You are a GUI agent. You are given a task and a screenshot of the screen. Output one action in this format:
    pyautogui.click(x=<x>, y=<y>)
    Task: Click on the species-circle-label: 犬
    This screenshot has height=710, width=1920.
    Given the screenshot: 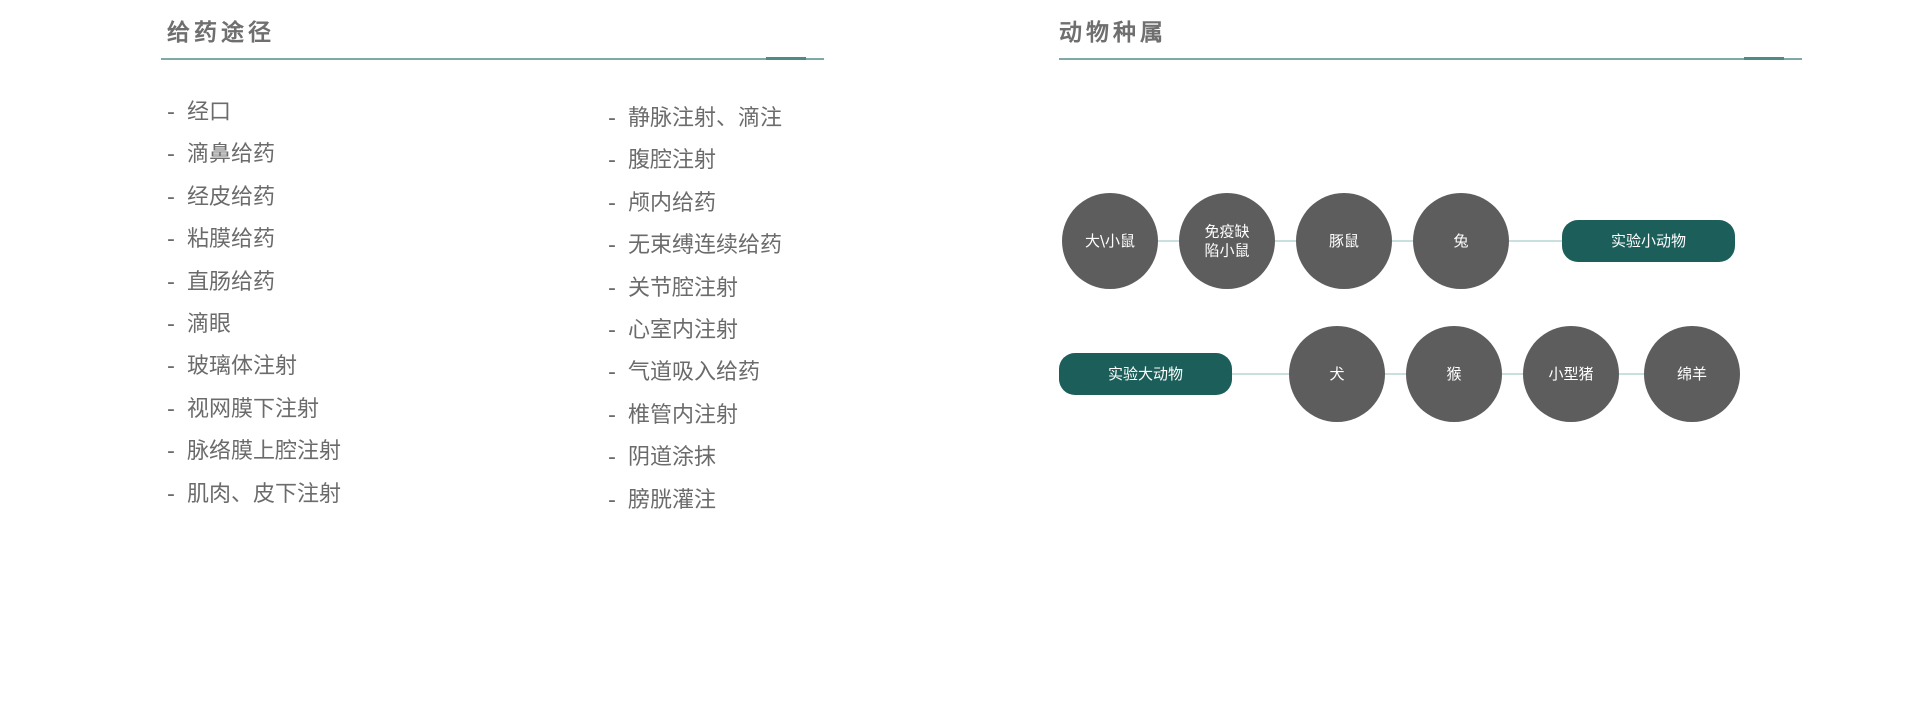 What is the action you would take?
    pyautogui.click(x=1336, y=374)
    